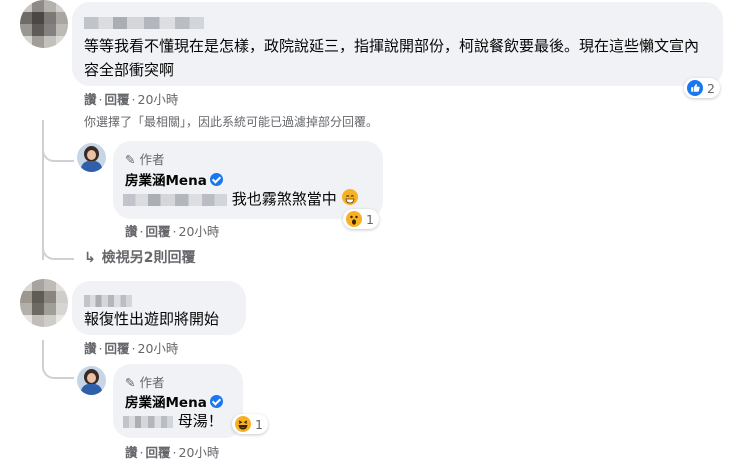 The image size is (729, 464). What do you see at coordinates (695, 88) in the screenshot?
I see `like-icon` at bounding box center [695, 88].